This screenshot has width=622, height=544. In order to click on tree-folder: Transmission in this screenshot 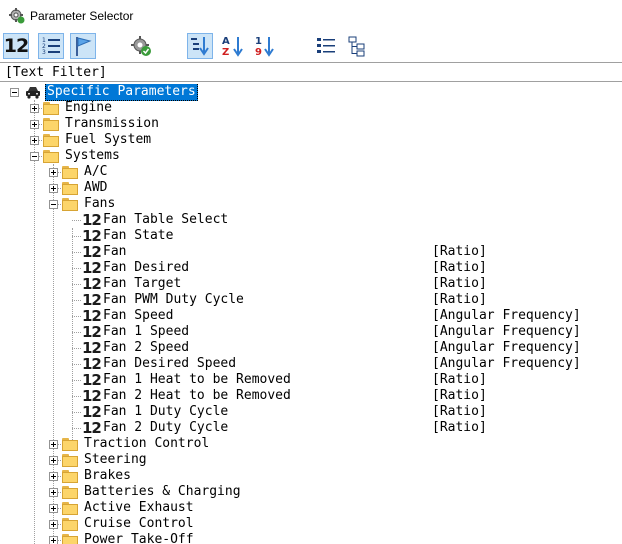, I will do `click(311, 124)`.